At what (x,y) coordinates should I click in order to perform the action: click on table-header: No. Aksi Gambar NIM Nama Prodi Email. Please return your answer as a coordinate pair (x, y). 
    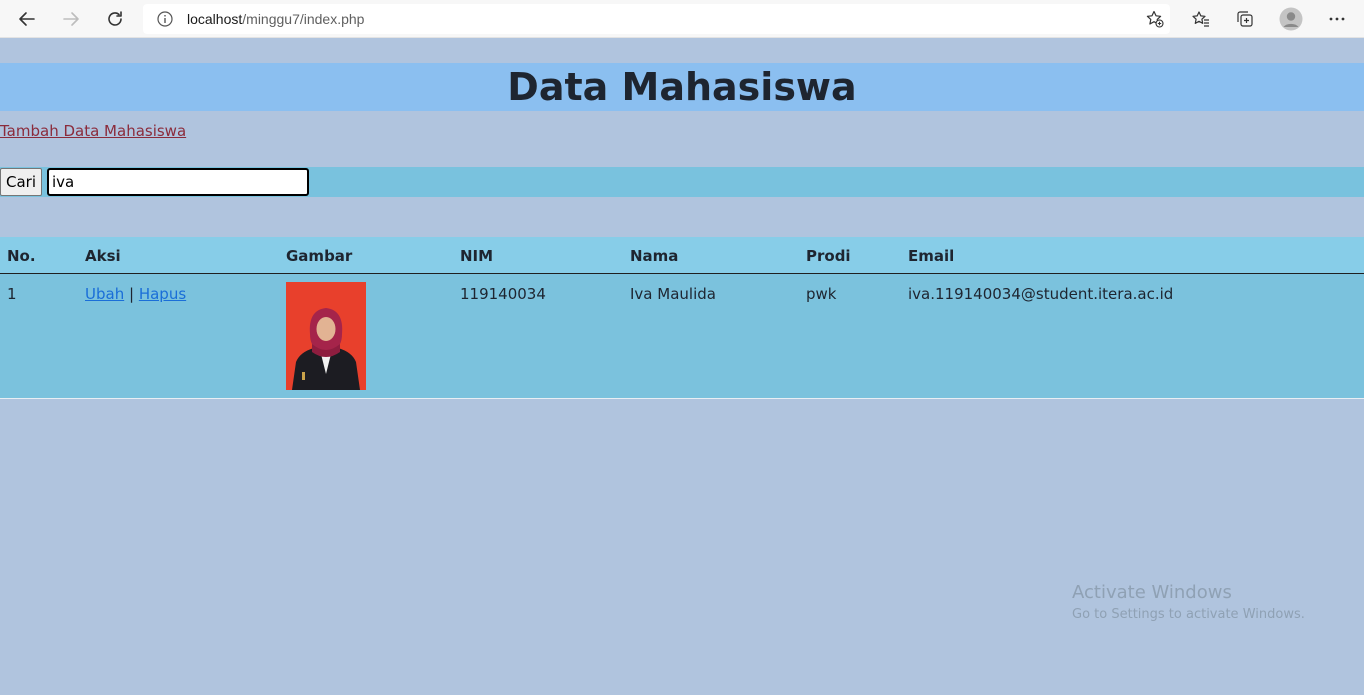
    Looking at the image, I should click on (682, 255).